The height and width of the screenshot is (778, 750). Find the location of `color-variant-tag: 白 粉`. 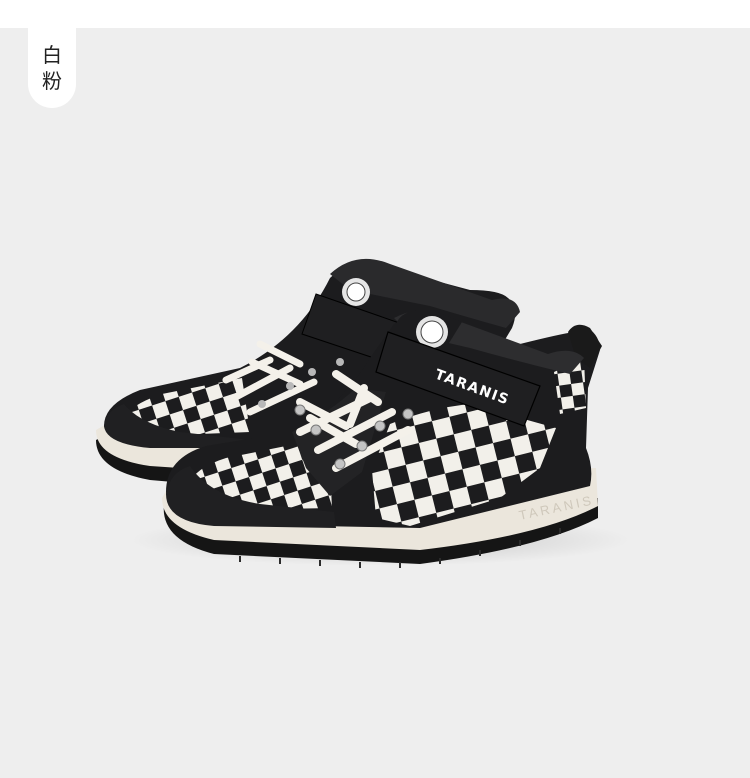

color-variant-tag: 白 粉 is located at coordinates (52, 68).